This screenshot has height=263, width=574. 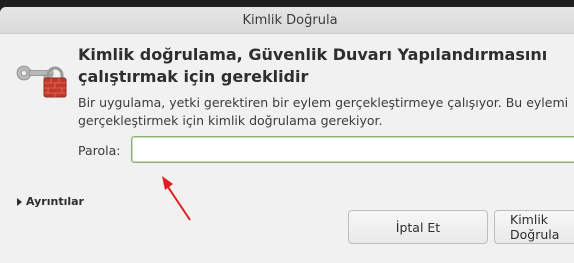 What do you see at coordinates (534, 227) in the screenshot?
I see `authenticate-button: Kimlik Doğrula` at bounding box center [534, 227].